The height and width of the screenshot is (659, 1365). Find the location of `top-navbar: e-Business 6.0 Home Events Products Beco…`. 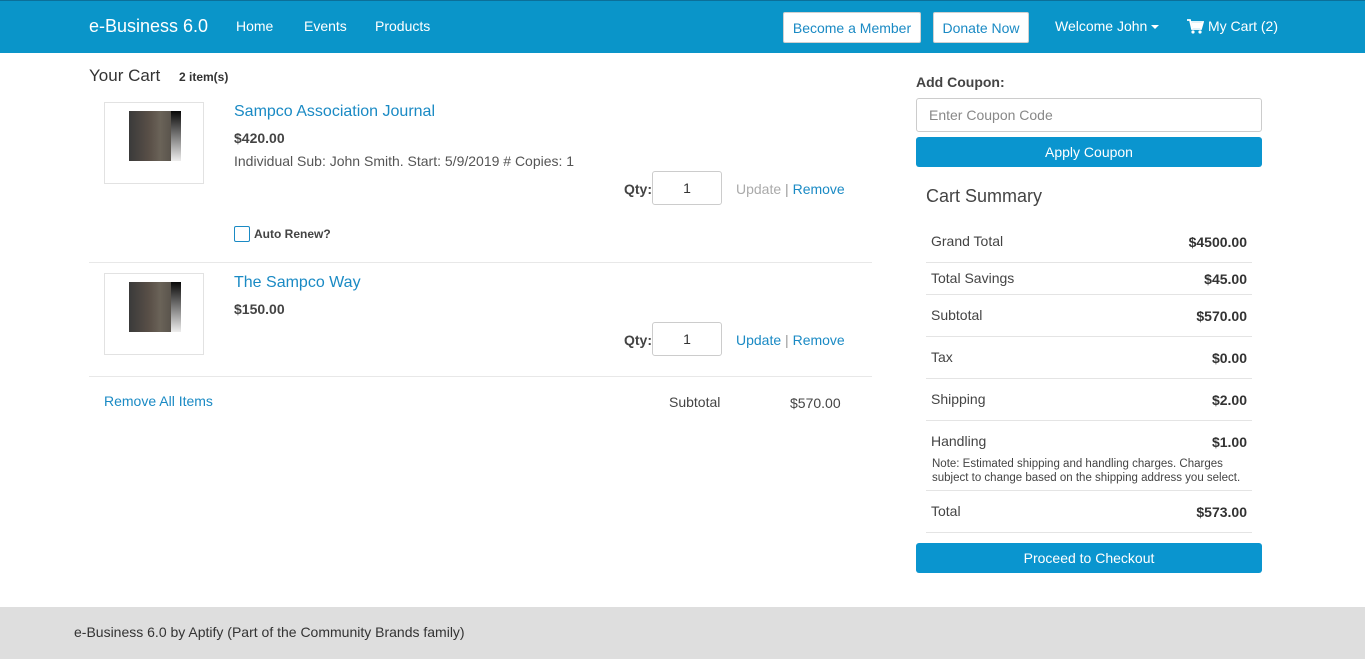

top-navbar: e-Business 6.0 Home Events Products Beco… is located at coordinates (682, 26).